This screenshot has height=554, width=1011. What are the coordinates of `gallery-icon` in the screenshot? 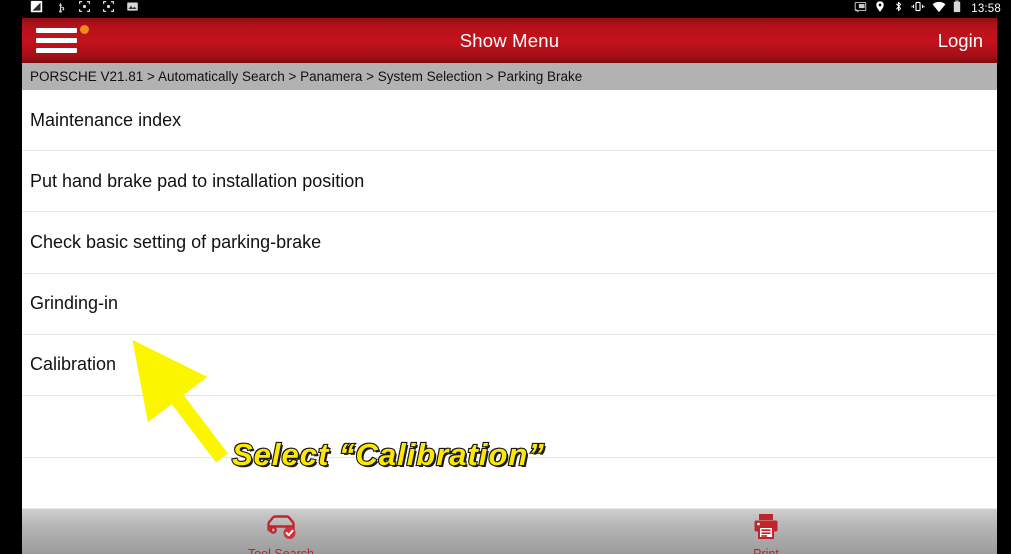 It's located at (132, 9).